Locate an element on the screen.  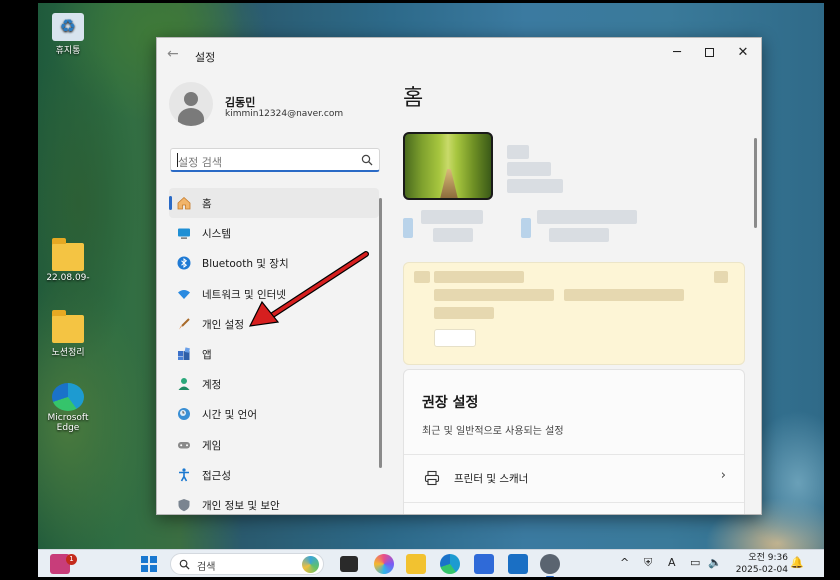
sidebar-item-network: 네트워크 및 인터넷 is located at coordinates (274, 294).